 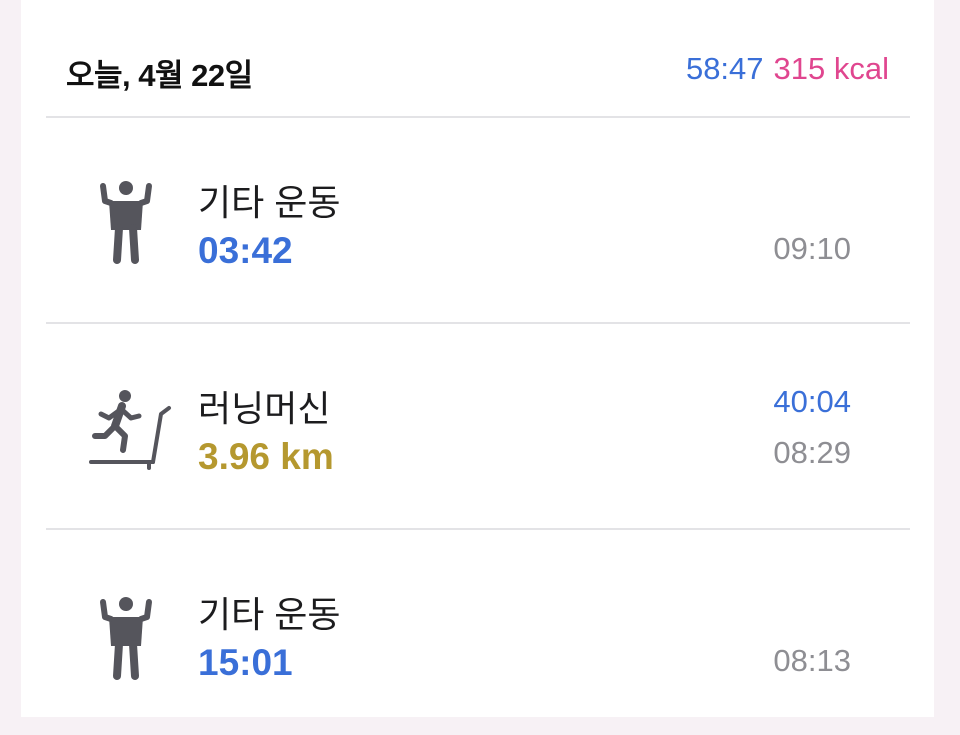 What do you see at coordinates (812, 401) in the screenshot?
I see `workout-duration: 40:04` at bounding box center [812, 401].